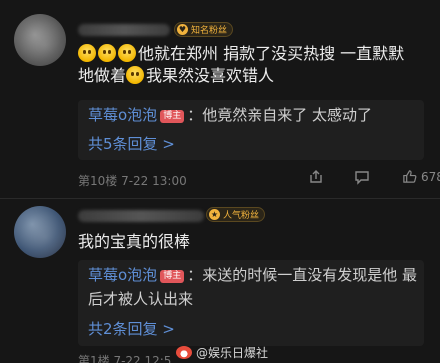 The height and width of the screenshot is (363, 440). I want to click on comment-text: 他就在郑州 捐款了没买热搜 一直默默, so click(271, 53).